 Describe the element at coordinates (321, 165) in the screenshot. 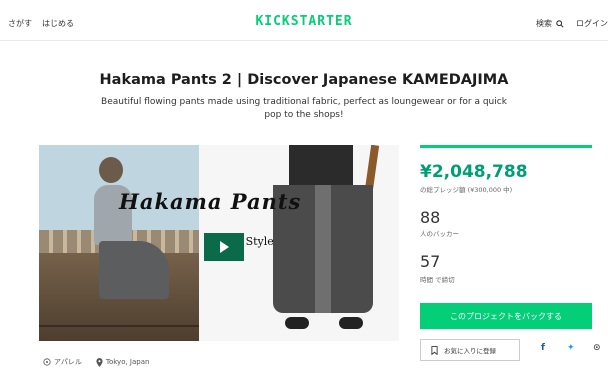

I see `model-right-torso` at that location.